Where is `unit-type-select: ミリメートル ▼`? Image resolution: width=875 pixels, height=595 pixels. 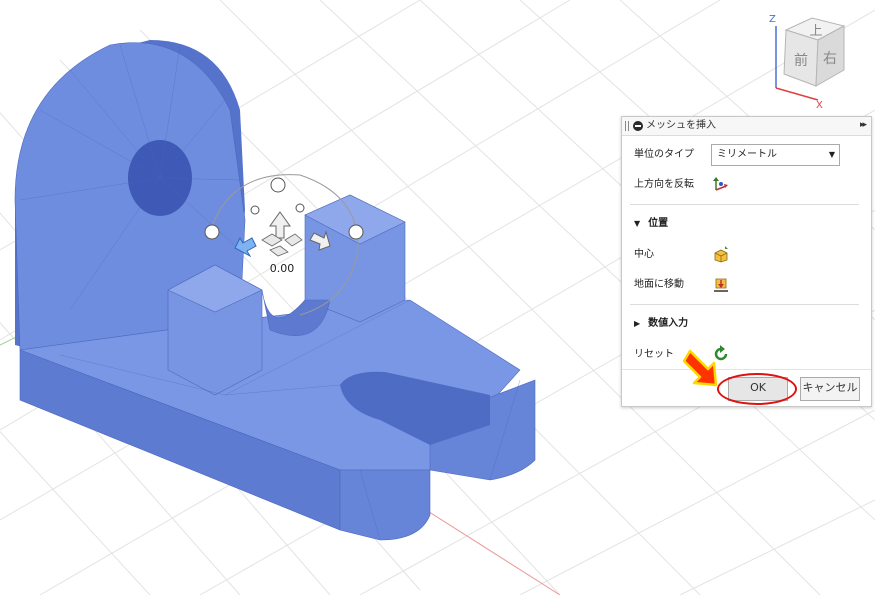 unit-type-select: ミリメートル ▼ is located at coordinates (775, 155).